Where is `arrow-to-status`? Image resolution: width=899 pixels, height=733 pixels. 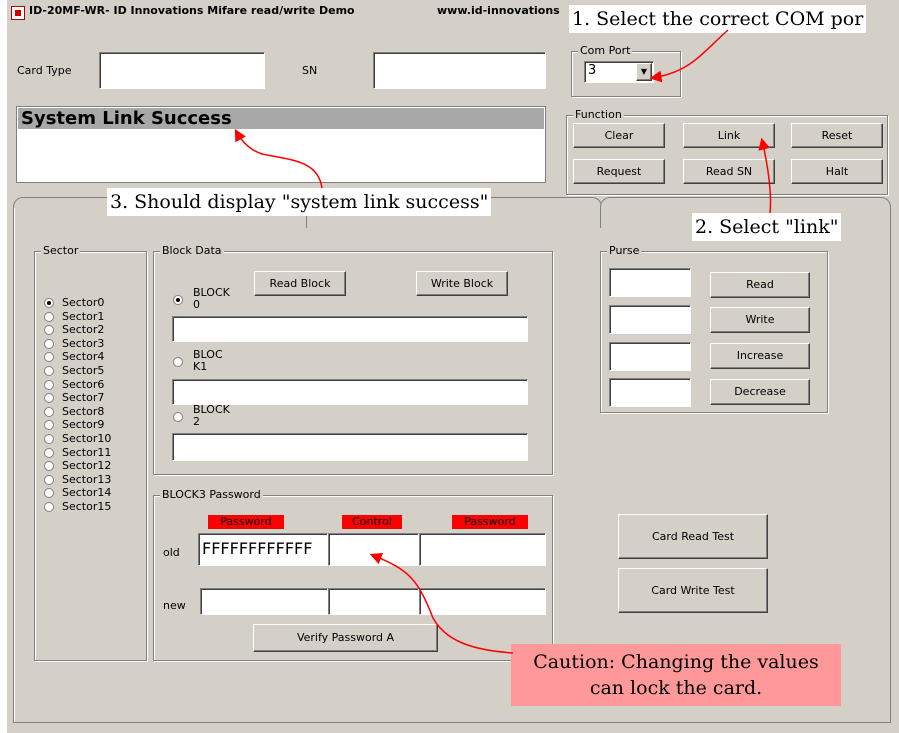 arrow-to-status is located at coordinates (278, 158).